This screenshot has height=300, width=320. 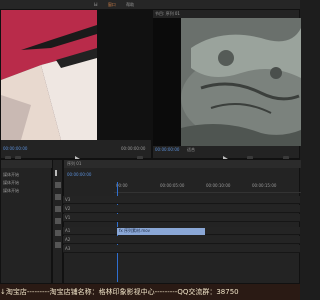 What do you see at coordinates (15, 148) in the screenshot?
I see `source-timecode: 00:00:00:00` at bounding box center [15, 148].